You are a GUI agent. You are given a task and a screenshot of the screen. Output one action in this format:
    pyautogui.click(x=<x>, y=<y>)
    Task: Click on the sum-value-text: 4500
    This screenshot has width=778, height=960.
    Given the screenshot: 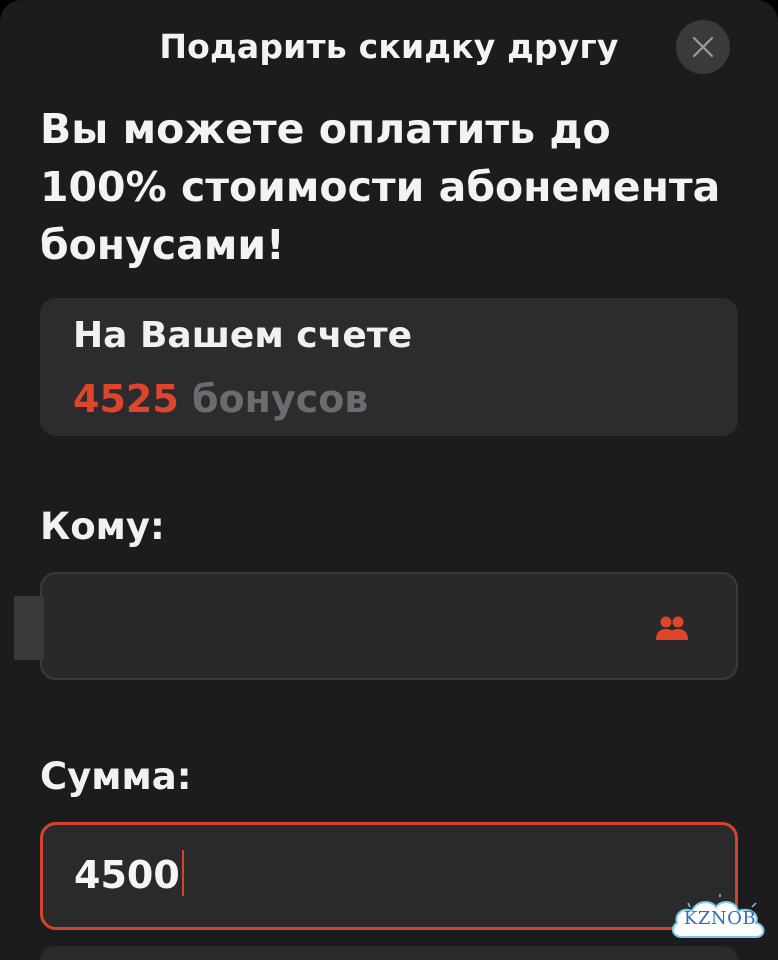 What is the action you would take?
    pyautogui.click(x=127, y=875)
    